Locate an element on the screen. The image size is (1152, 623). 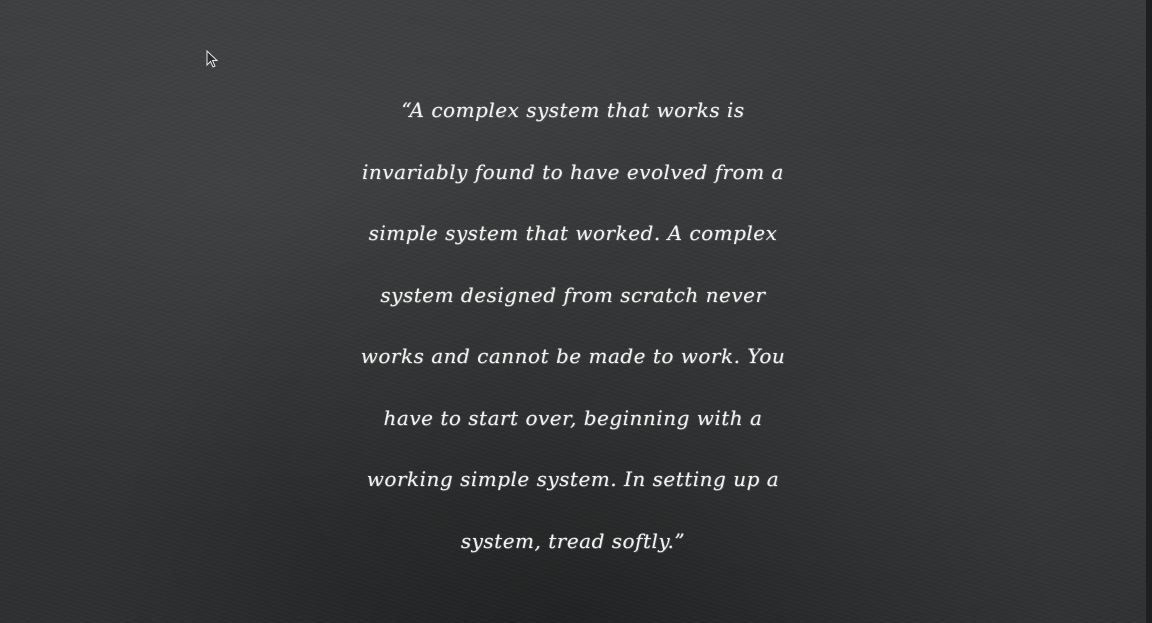
quote-line-8: system, tread softly.” is located at coordinates (573, 540).